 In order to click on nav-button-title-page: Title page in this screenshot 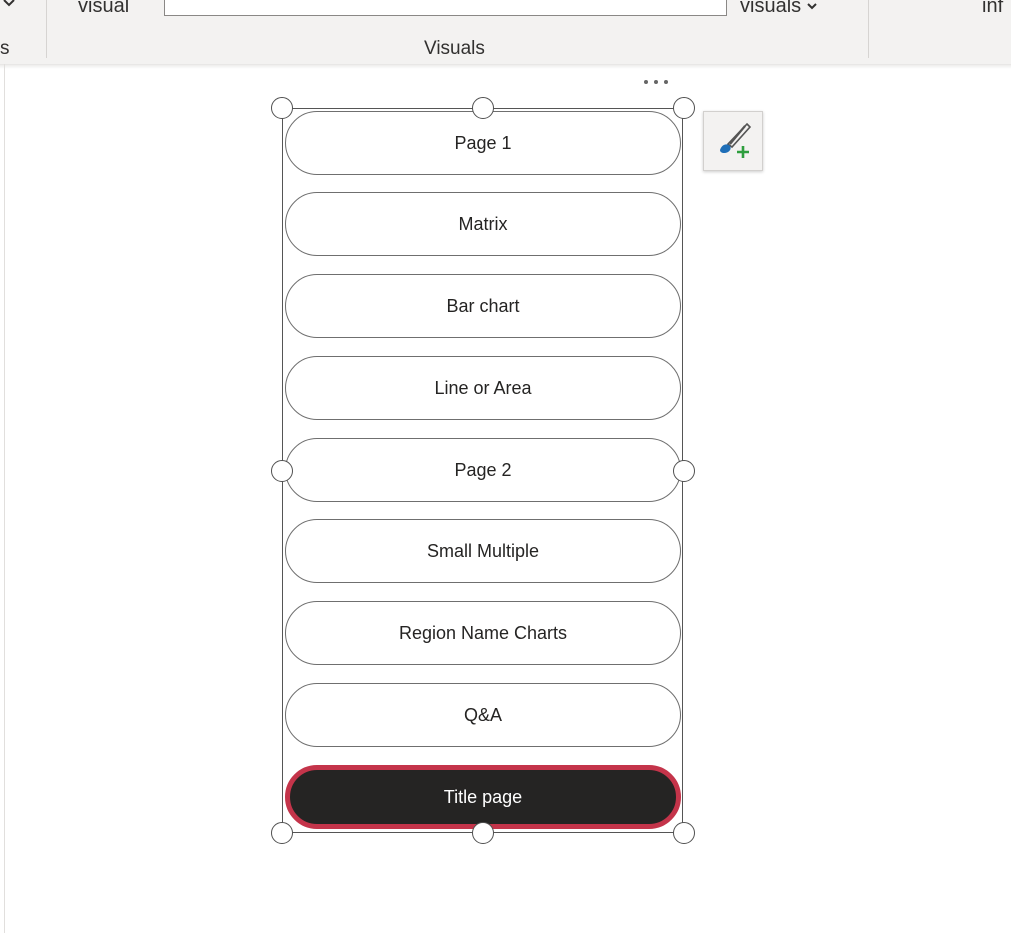, I will do `click(483, 797)`.